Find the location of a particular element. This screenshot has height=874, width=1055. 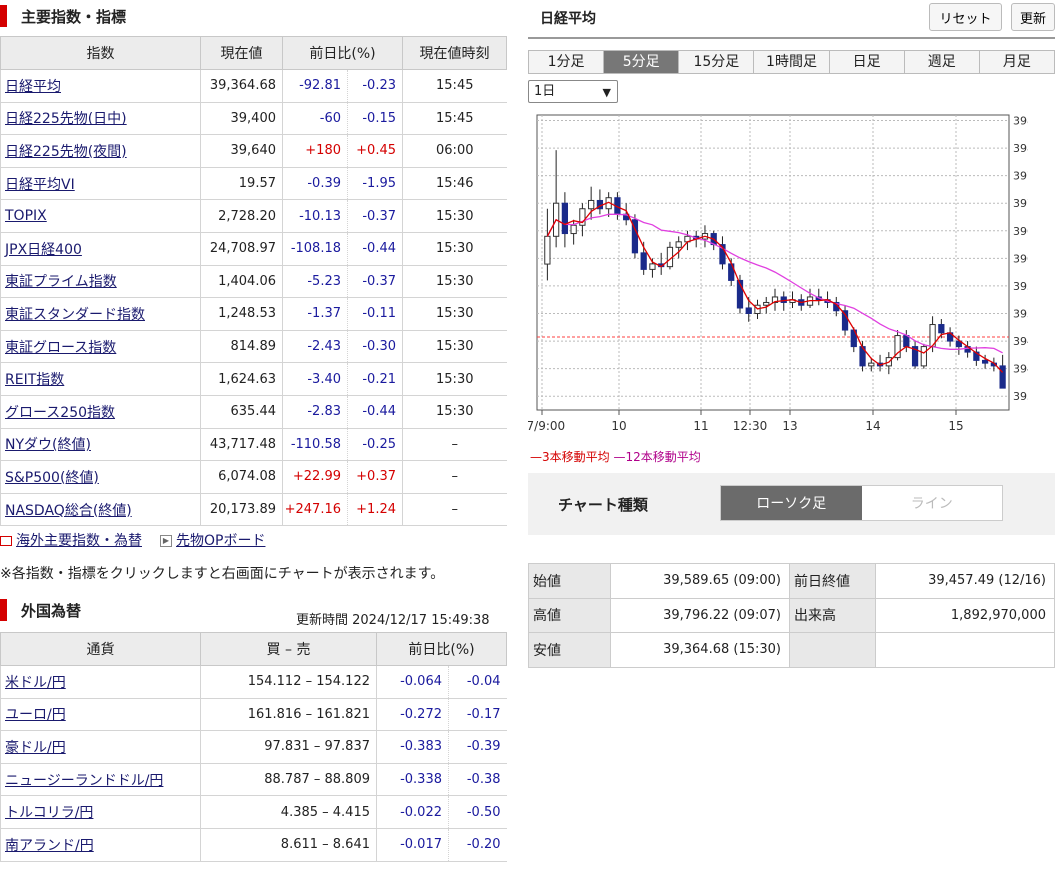

currency-link: ユーロ/円 is located at coordinates (35, 715).